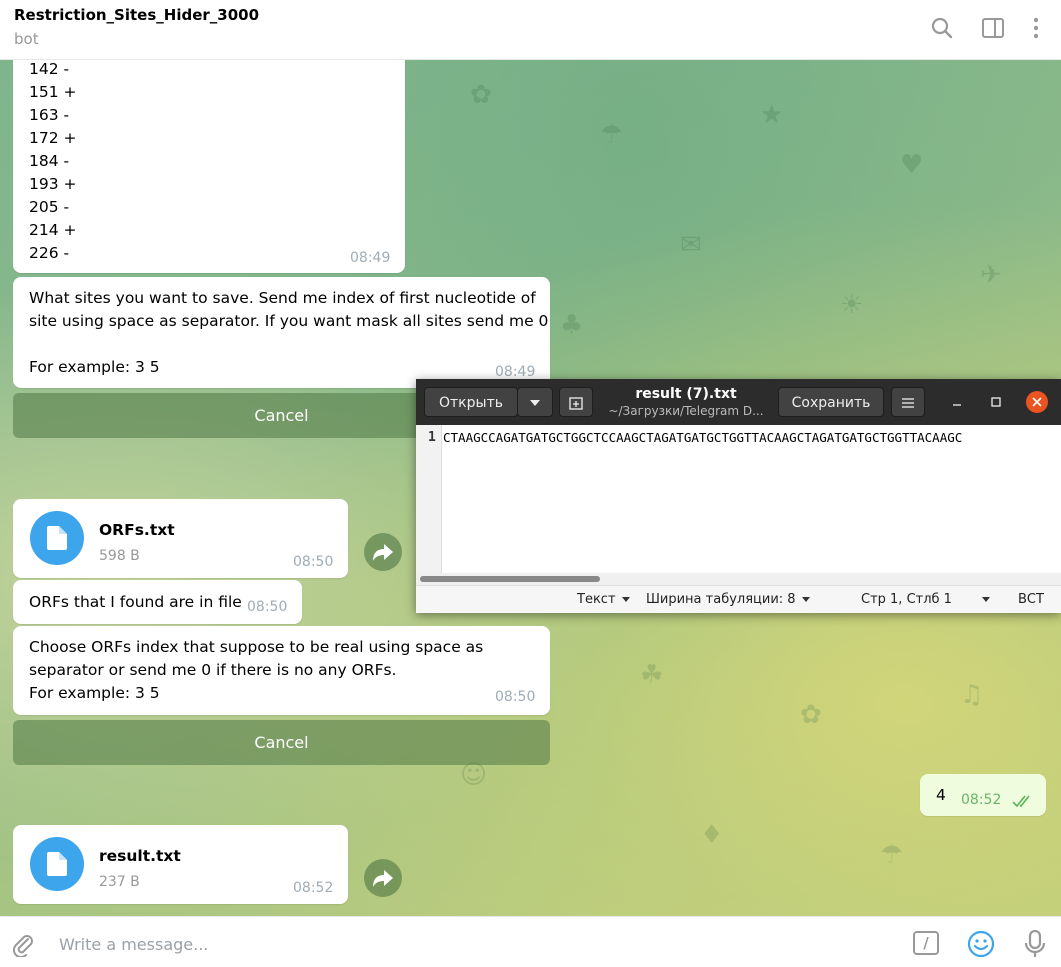 The width and height of the screenshot is (1061, 967). What do you see at coordinates (957, 405) in the screenshot?
I see `minimize-icon` at bounding box center [957, 405].